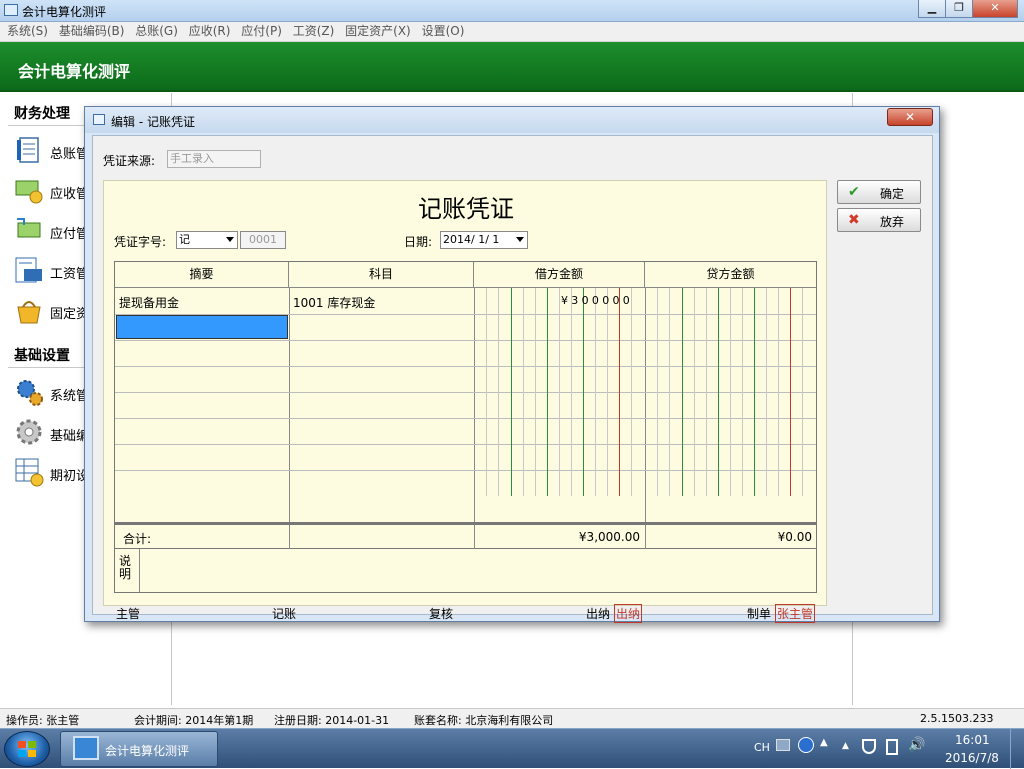  What do you see at coordinates (916, 745) in the screenshot?
I see `volume-icon: 🔊` at bounding box center [916, 745].